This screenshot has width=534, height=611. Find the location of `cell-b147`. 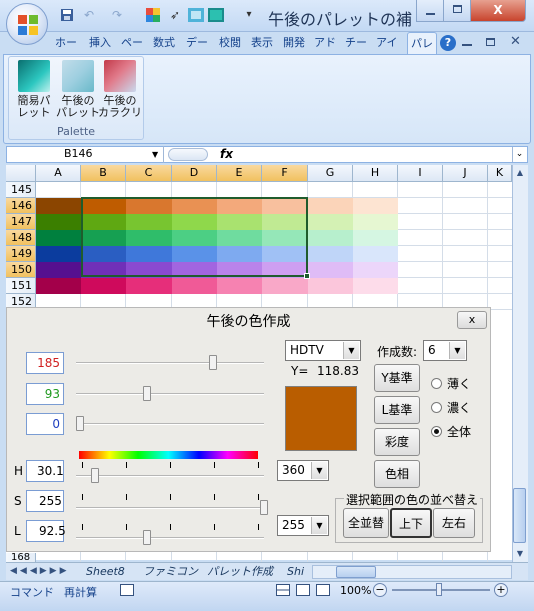

cell-b147 is located at coordinates (103, 222).